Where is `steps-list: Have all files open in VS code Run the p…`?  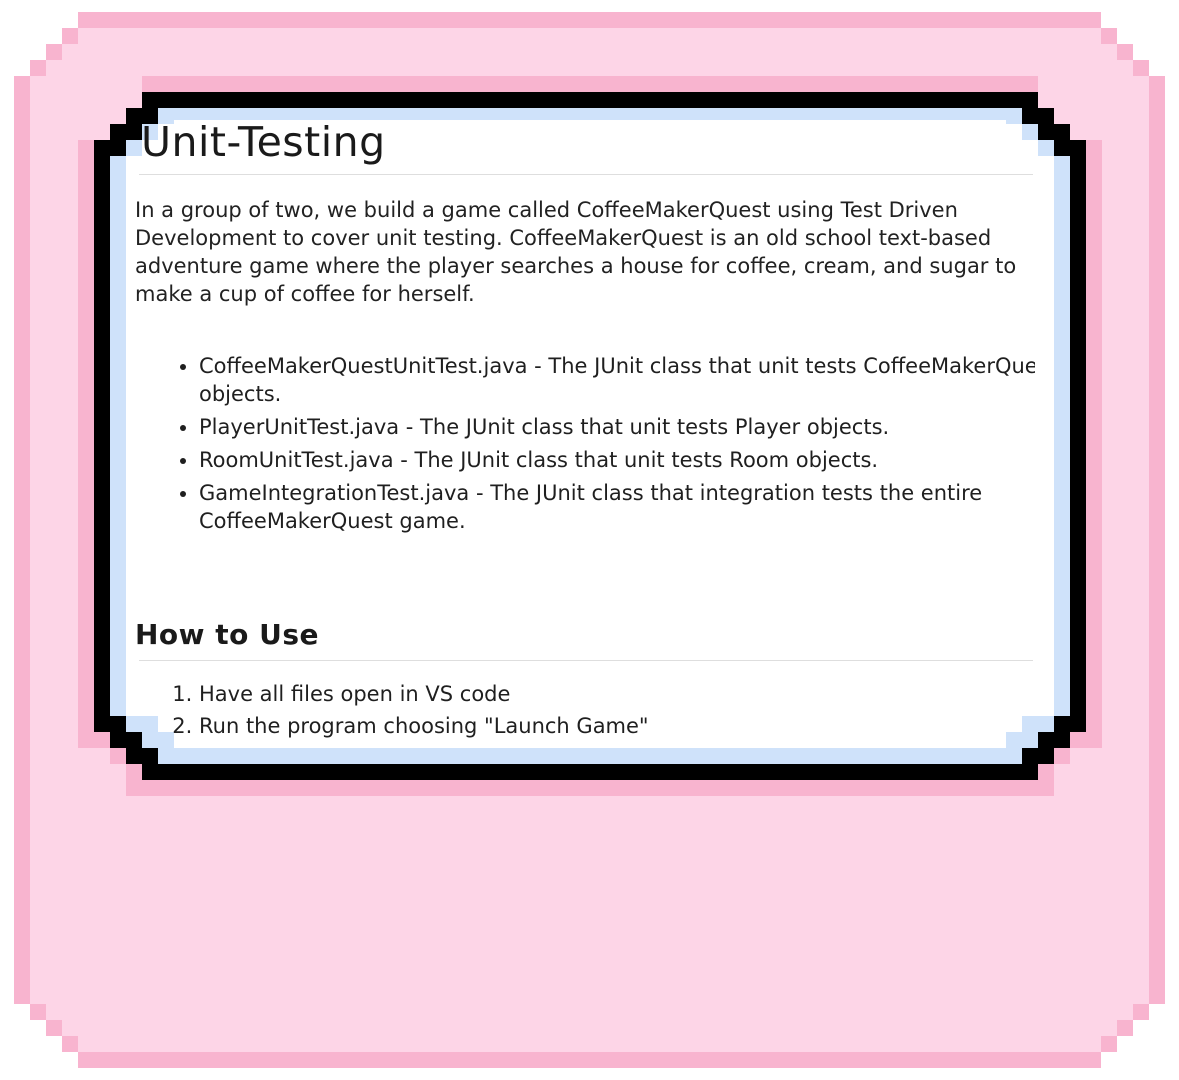
steps-list: Have all files open in VS code Run the p… is located at coordinates (585, 712).